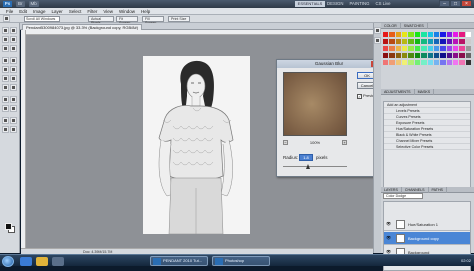  What do you see at coordinates (466, 261) in the screenshot?
I see `system-clock: 02:02` at bounding box center [466, 261].